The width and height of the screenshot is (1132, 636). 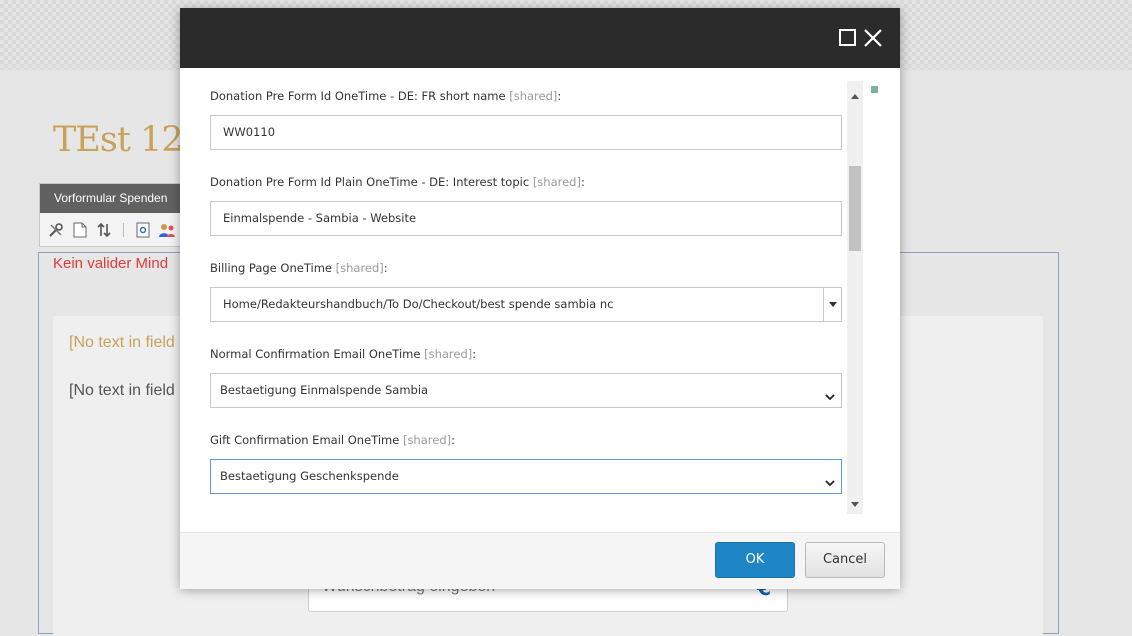 I want to click on cancel-button: Cancel, so click(x=845, y=560).